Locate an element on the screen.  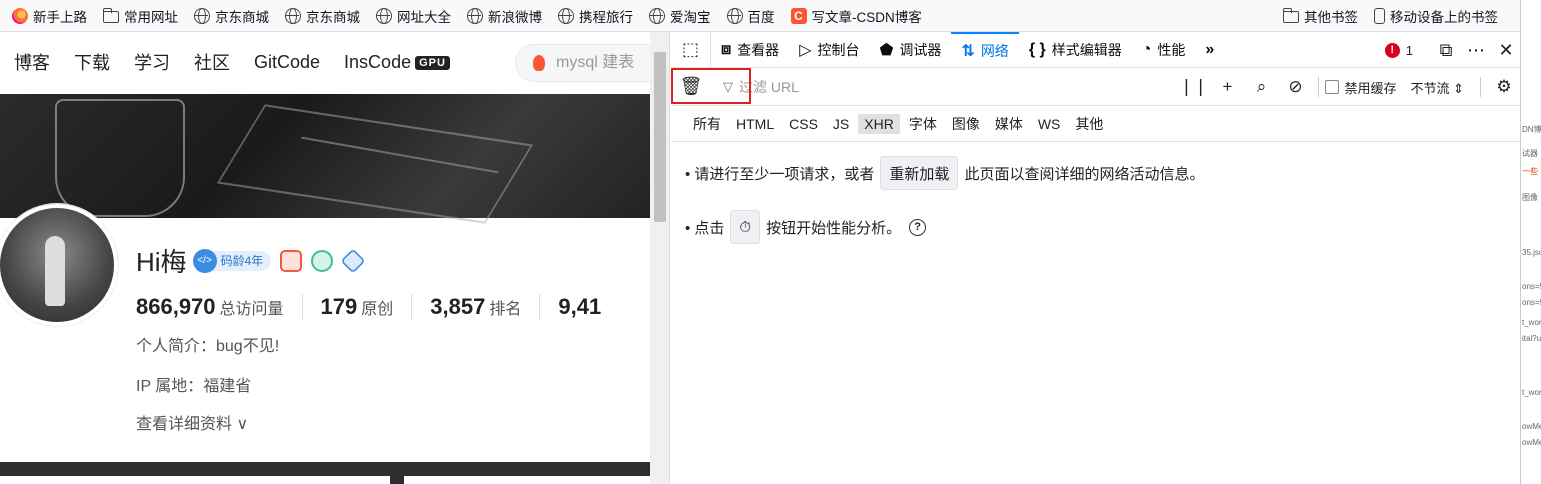
chevron-down-icon: ∨ is located at coordinates (240, 424).